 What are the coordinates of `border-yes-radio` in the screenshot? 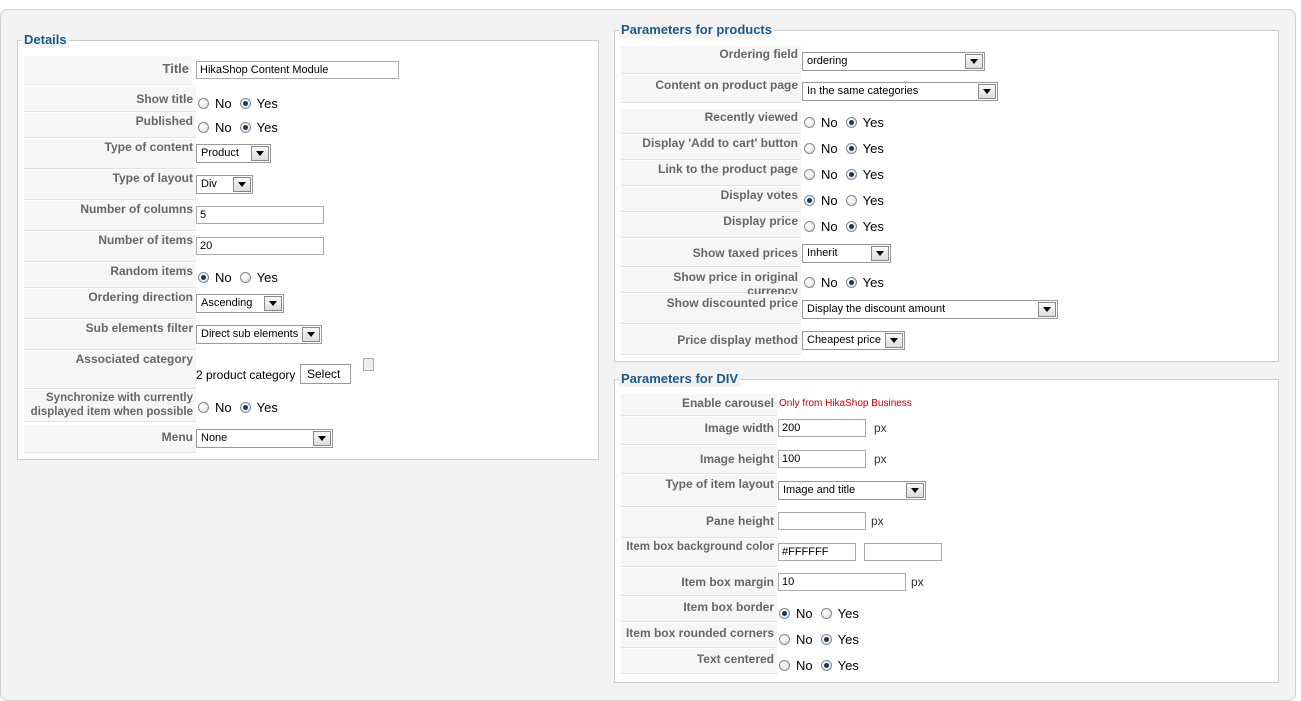 It's located at (826, 613).